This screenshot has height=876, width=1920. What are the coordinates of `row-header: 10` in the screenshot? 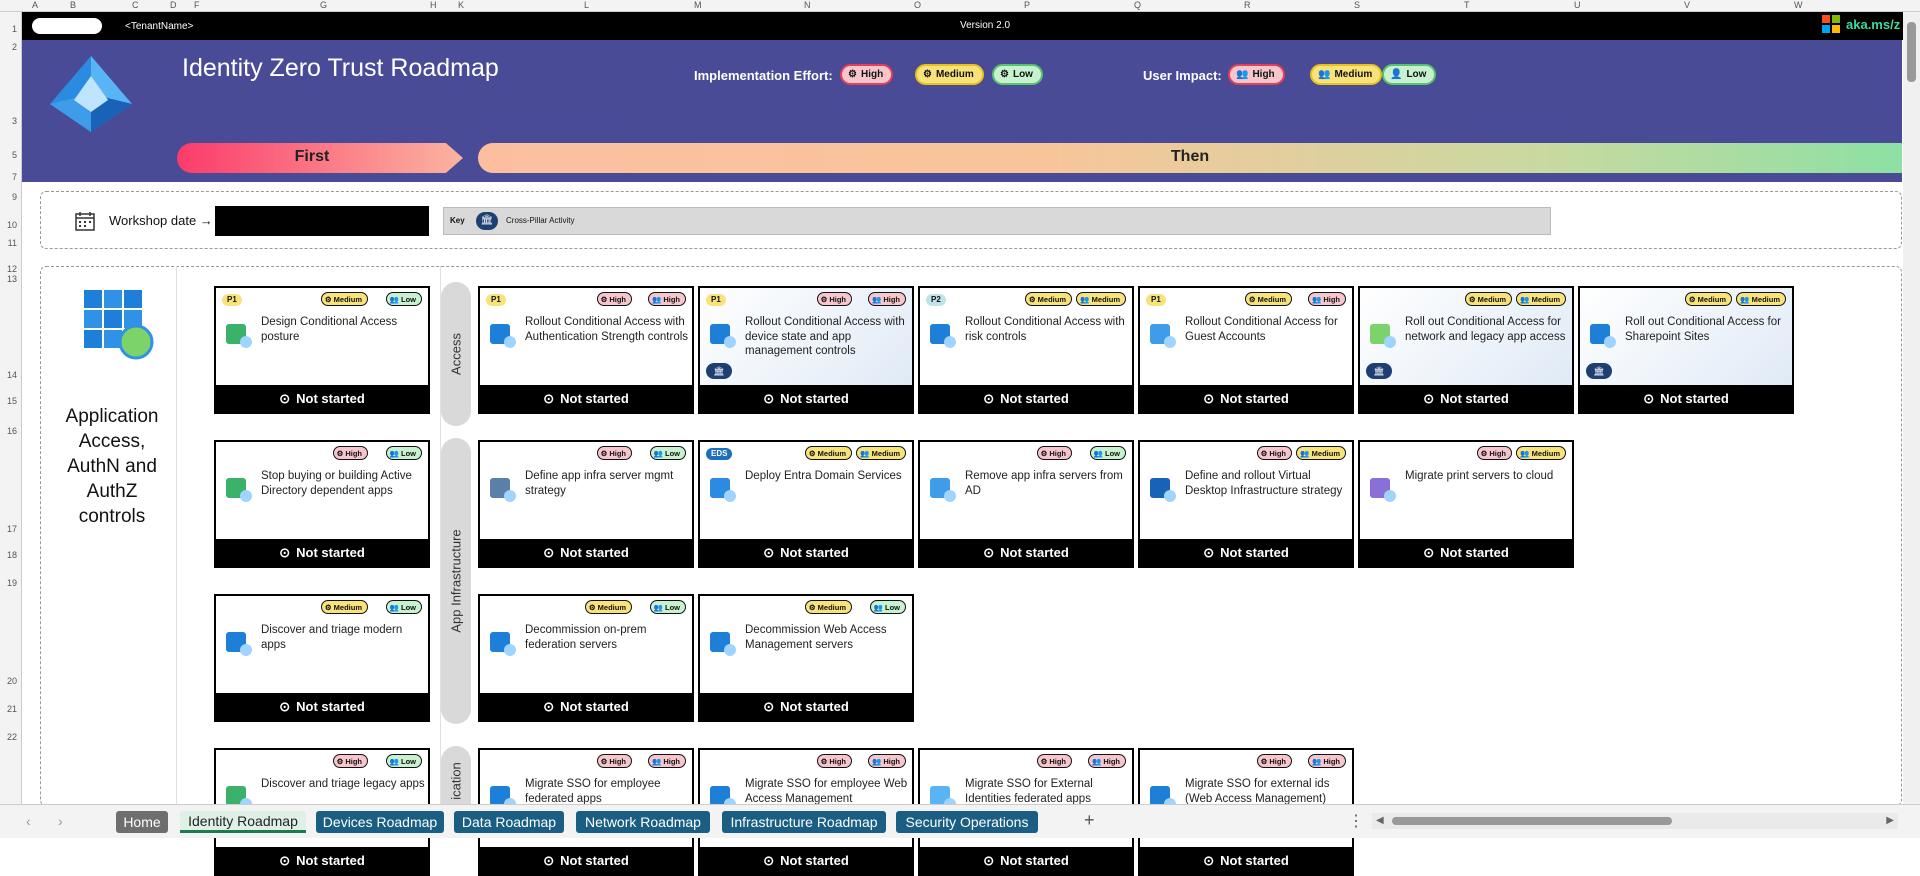 It's located at (12, 225).